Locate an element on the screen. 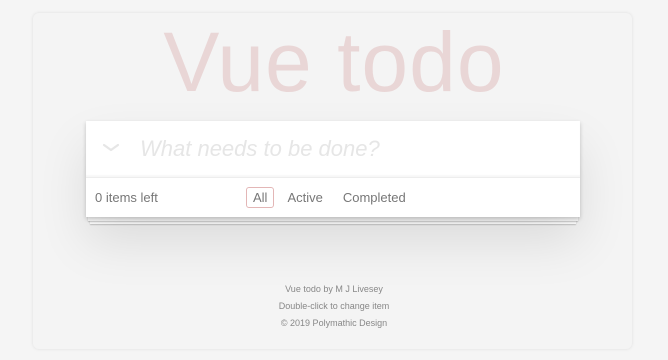  copyright-text: © 2019 Polymathic Design is located at coordinates (334, 323).